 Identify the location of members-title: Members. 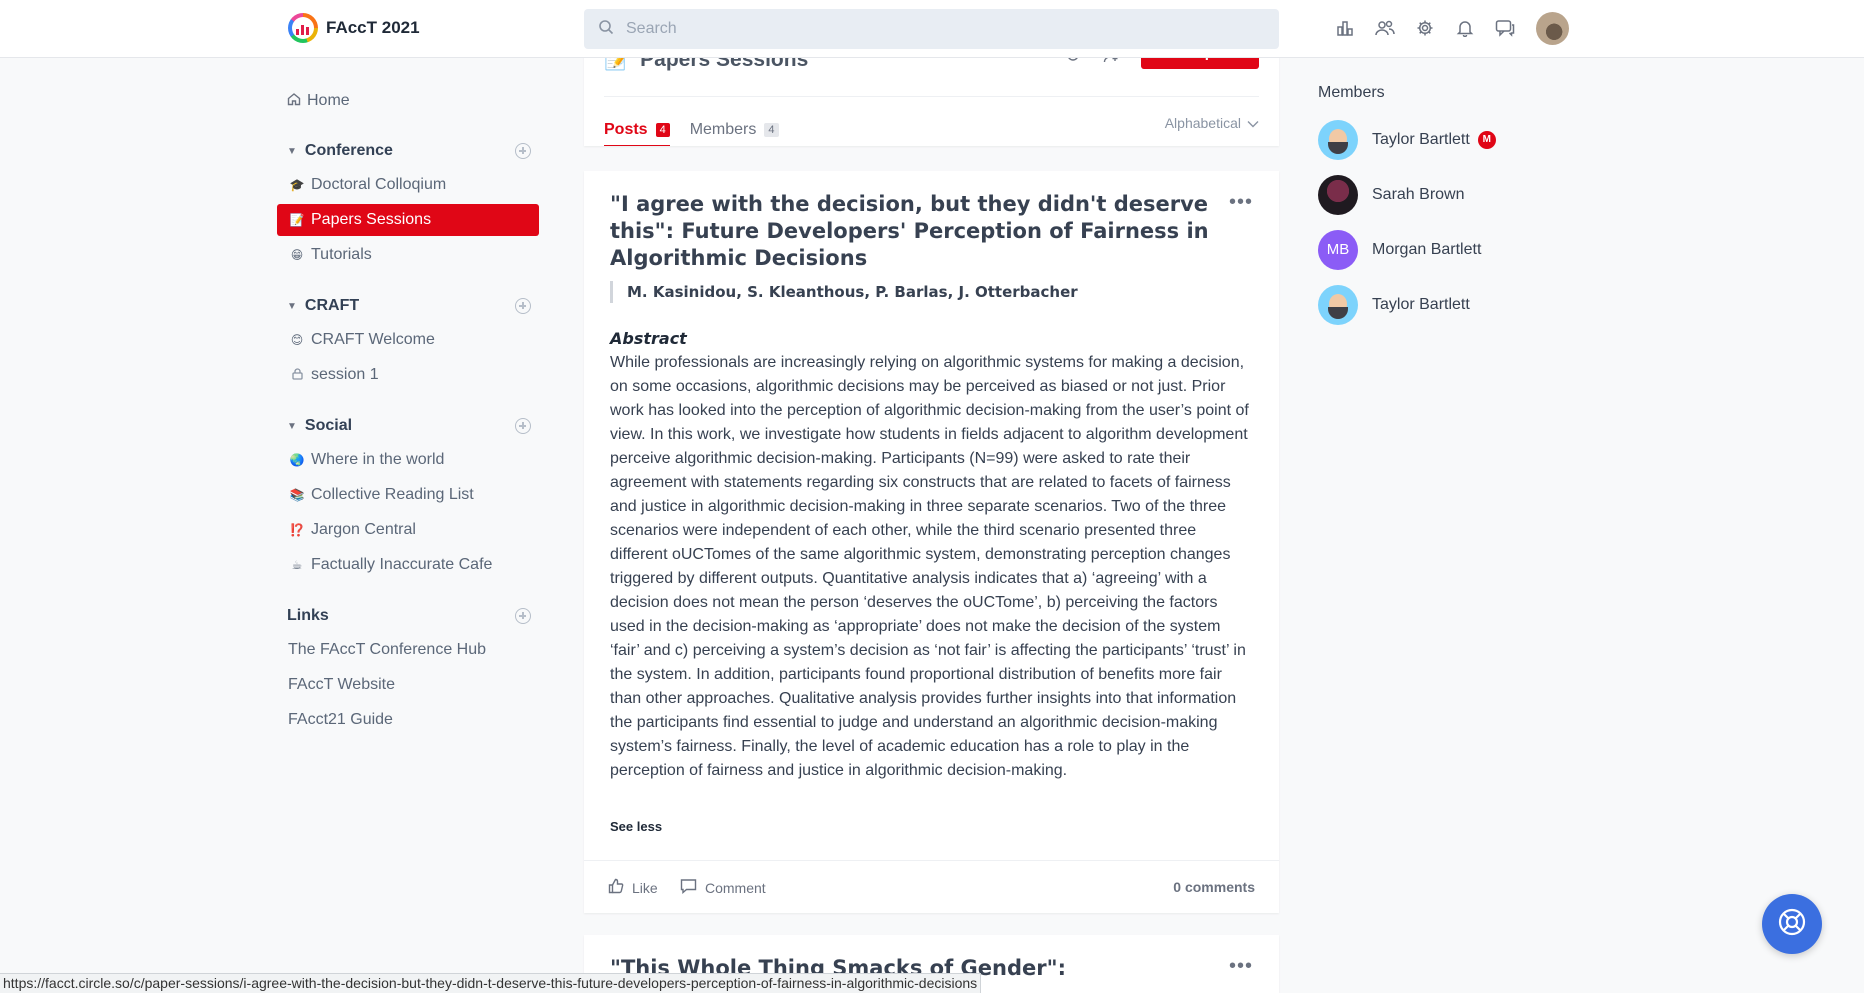
(1351, 92).